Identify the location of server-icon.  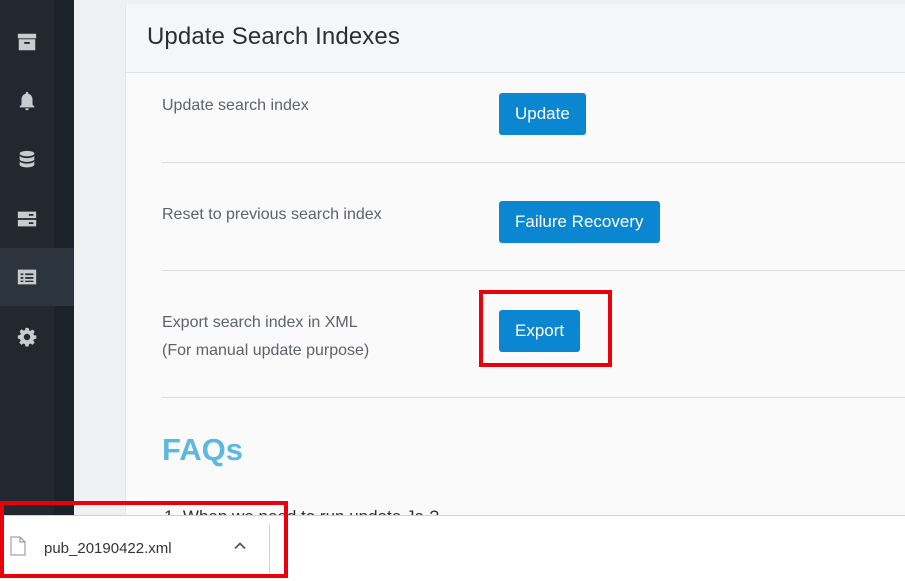
(27, 219).